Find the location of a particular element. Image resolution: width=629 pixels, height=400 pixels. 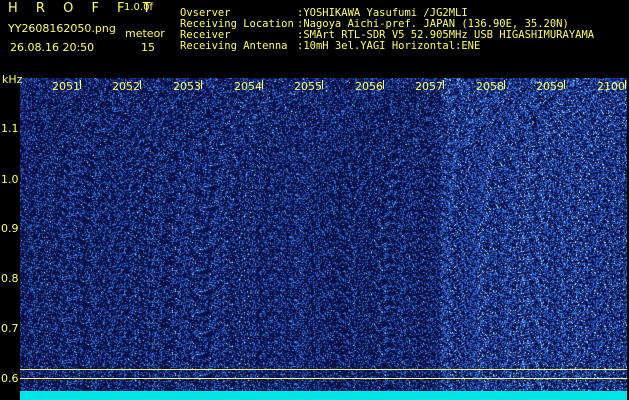

x-tick-label: 2058 is located at coordinates (490, 86).